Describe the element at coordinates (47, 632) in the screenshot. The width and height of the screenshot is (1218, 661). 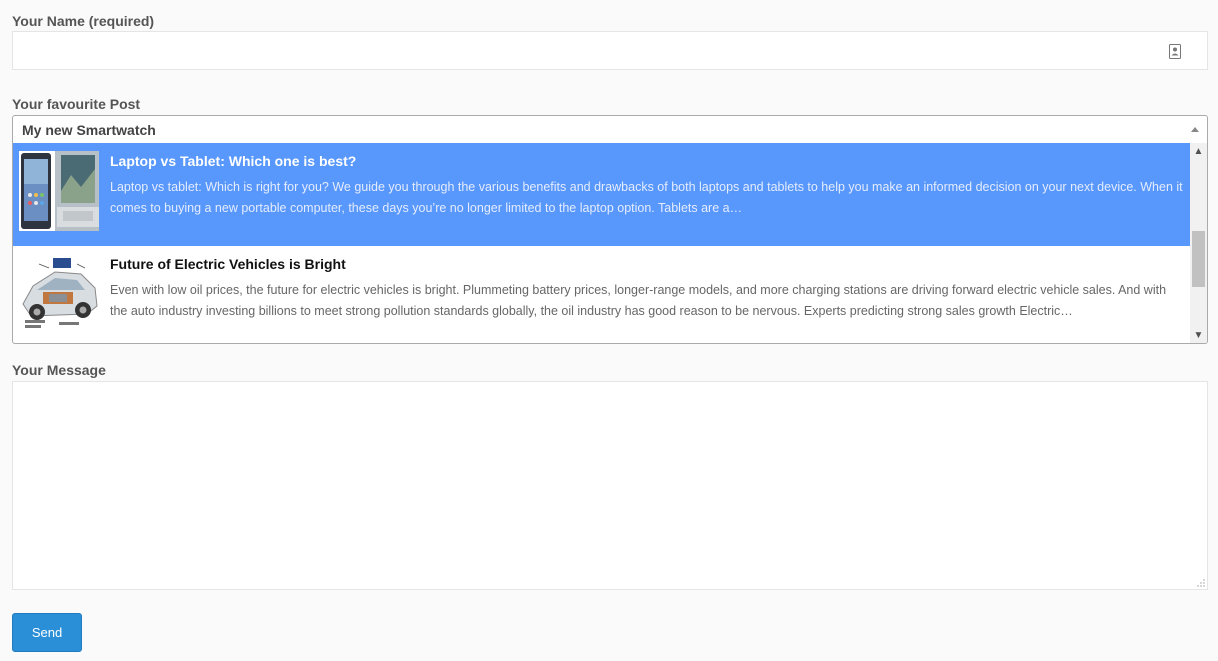
I see `send-button: Send` at that location.